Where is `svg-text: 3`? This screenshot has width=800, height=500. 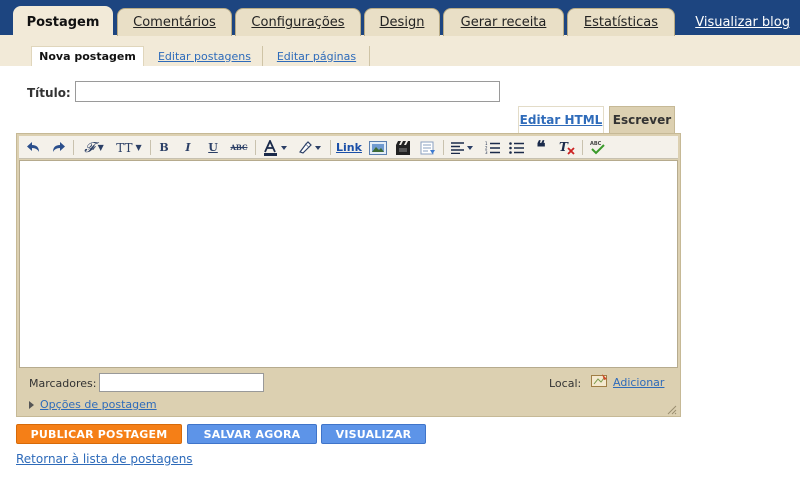 svg-text: 3 is located at coordinates (486, 152).